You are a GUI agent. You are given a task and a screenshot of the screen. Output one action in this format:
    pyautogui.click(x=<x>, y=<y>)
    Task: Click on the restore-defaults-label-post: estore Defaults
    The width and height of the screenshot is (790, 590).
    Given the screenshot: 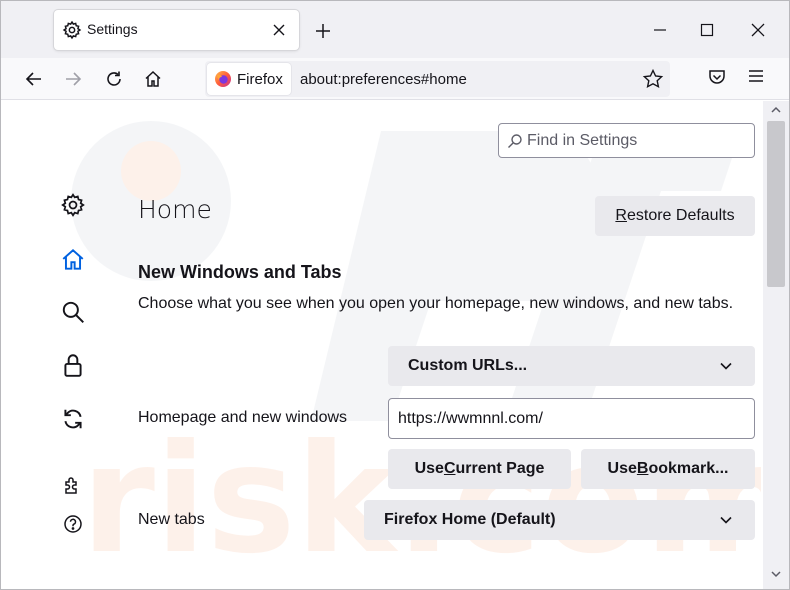 What is the action you would take?
    pyautogui.click(x=680, y=215)
    